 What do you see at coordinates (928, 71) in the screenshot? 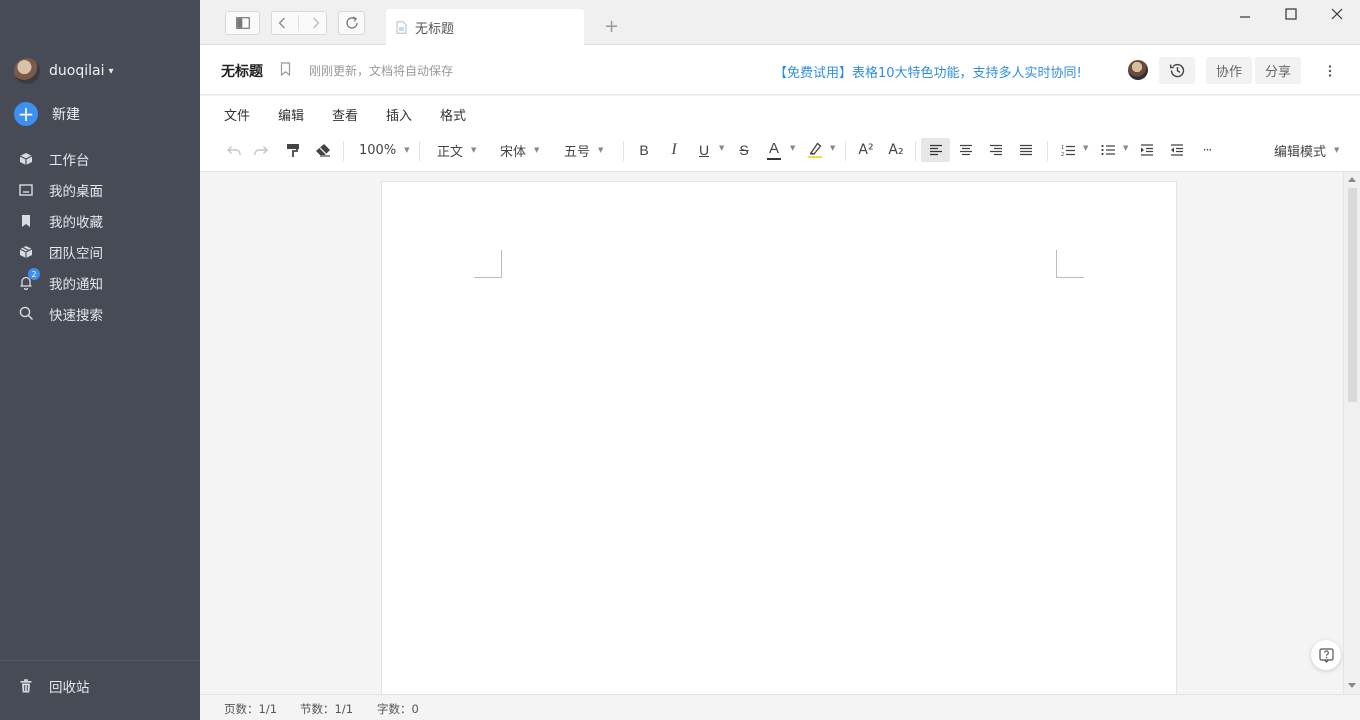
I see `promo-link: 【免费试用】表格10大特色功能，支持多人实时协同!` at bounding box center [928, 71].